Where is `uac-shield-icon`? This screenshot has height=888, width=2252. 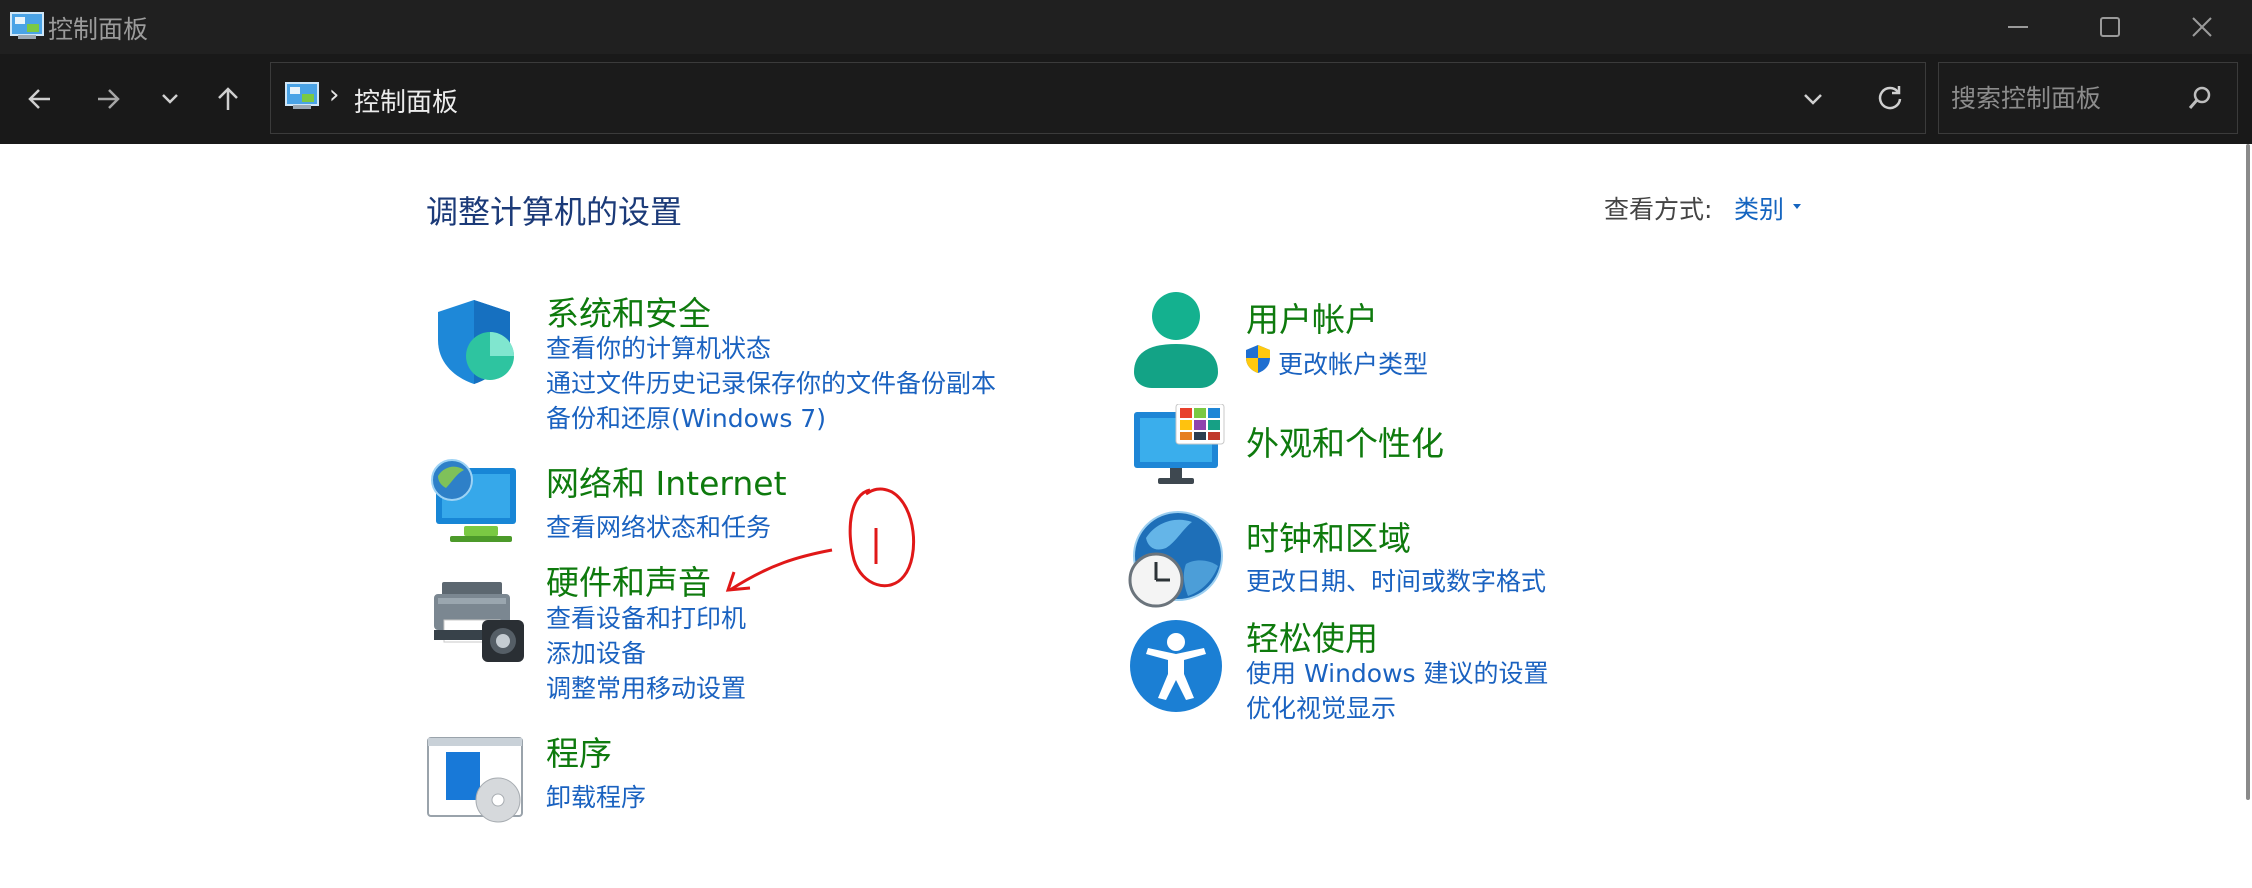
uac-shield-icon is located at coordinates (1258, 359).